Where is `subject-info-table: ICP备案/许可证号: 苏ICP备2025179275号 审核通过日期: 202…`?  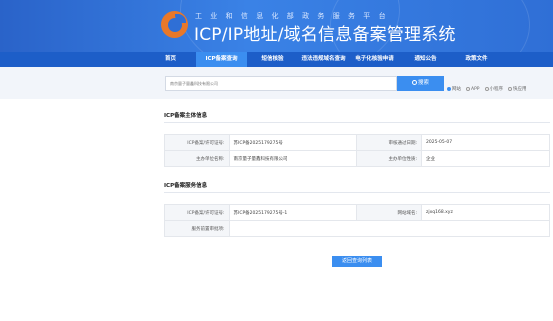
subject-info-table: ICP备案/许可证号: 苏ICP备2025179275号 审核通过日期: 202… is located at coordinates (357, 150).